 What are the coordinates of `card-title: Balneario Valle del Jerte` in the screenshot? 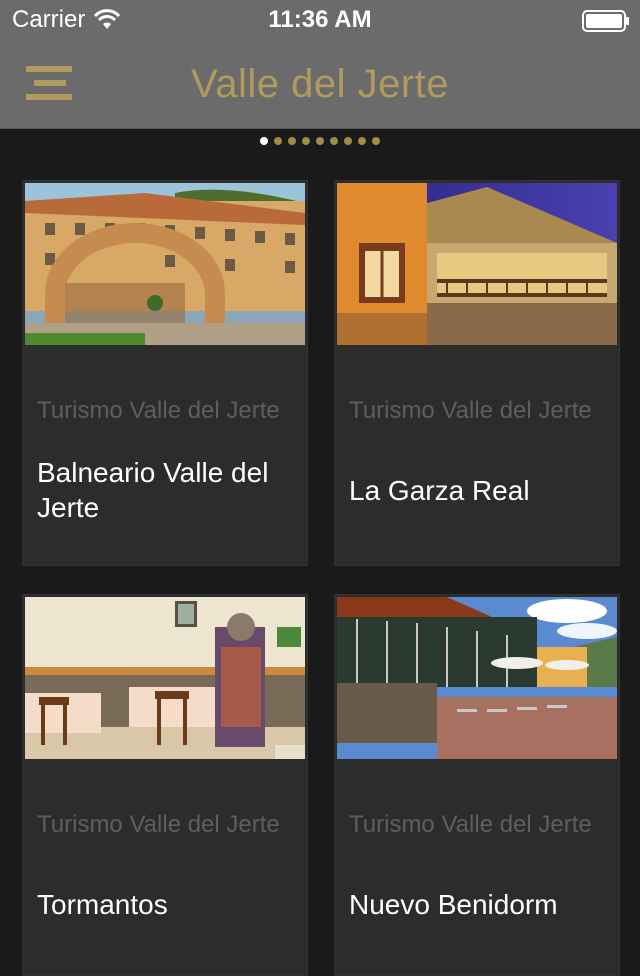 It's located at (153, 490).